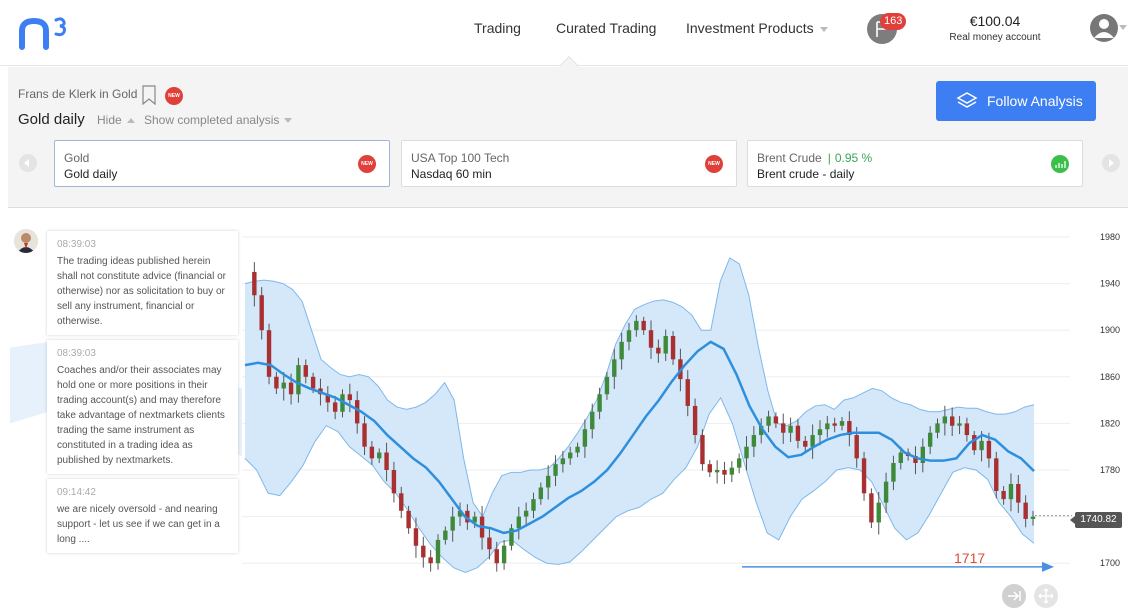 This screenshot has width=1128, height=613. I want to click on user-avatar-icon, so click(1104, 28).